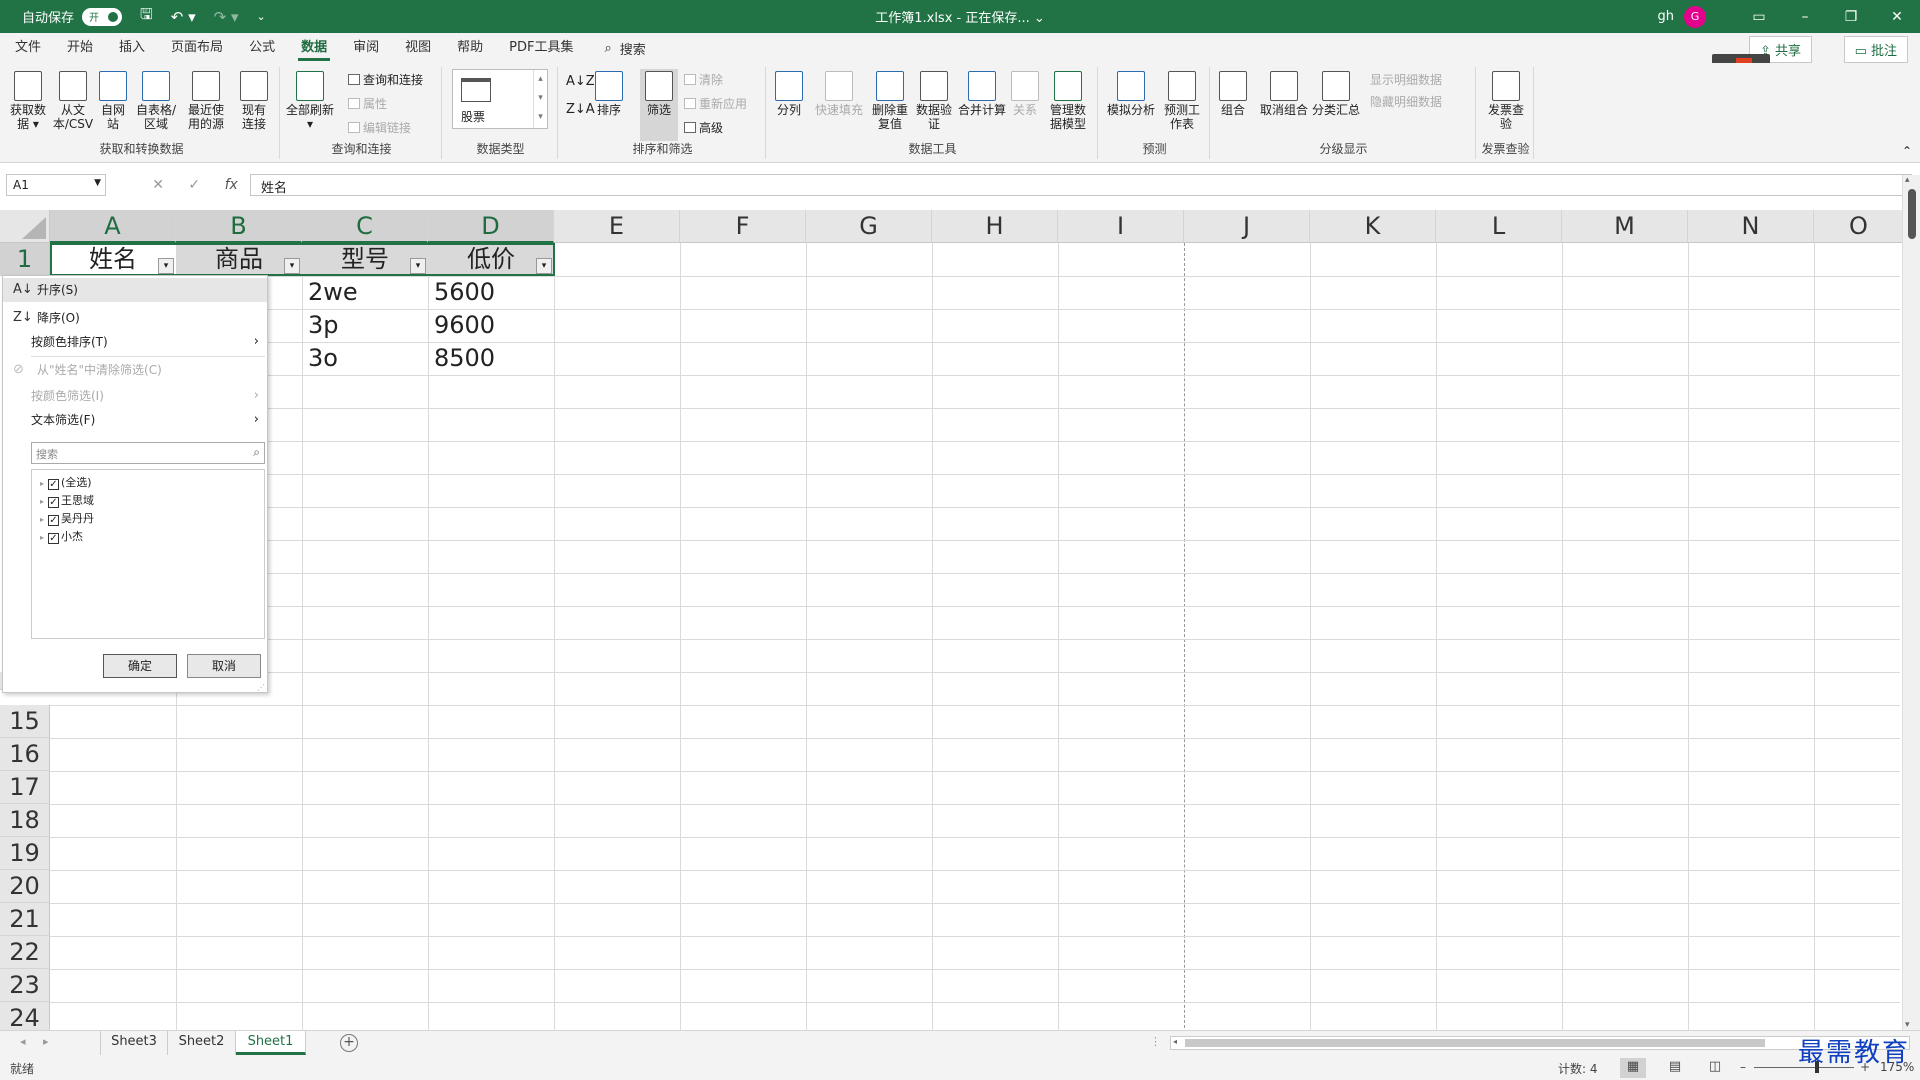 The height and width of the screenshot is (1080, 1920). I want to click on customize-qat-icon: ⌄, so click(261, 16).